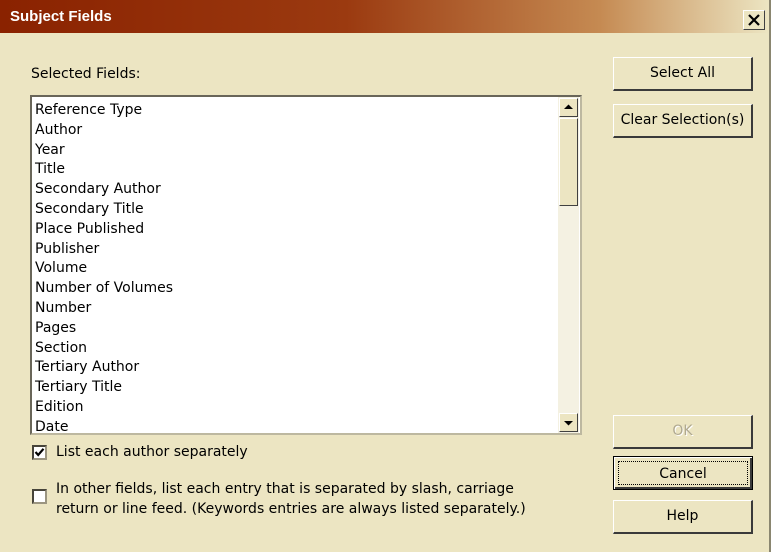  I want to click on close-x-icon, so click(754, 20).